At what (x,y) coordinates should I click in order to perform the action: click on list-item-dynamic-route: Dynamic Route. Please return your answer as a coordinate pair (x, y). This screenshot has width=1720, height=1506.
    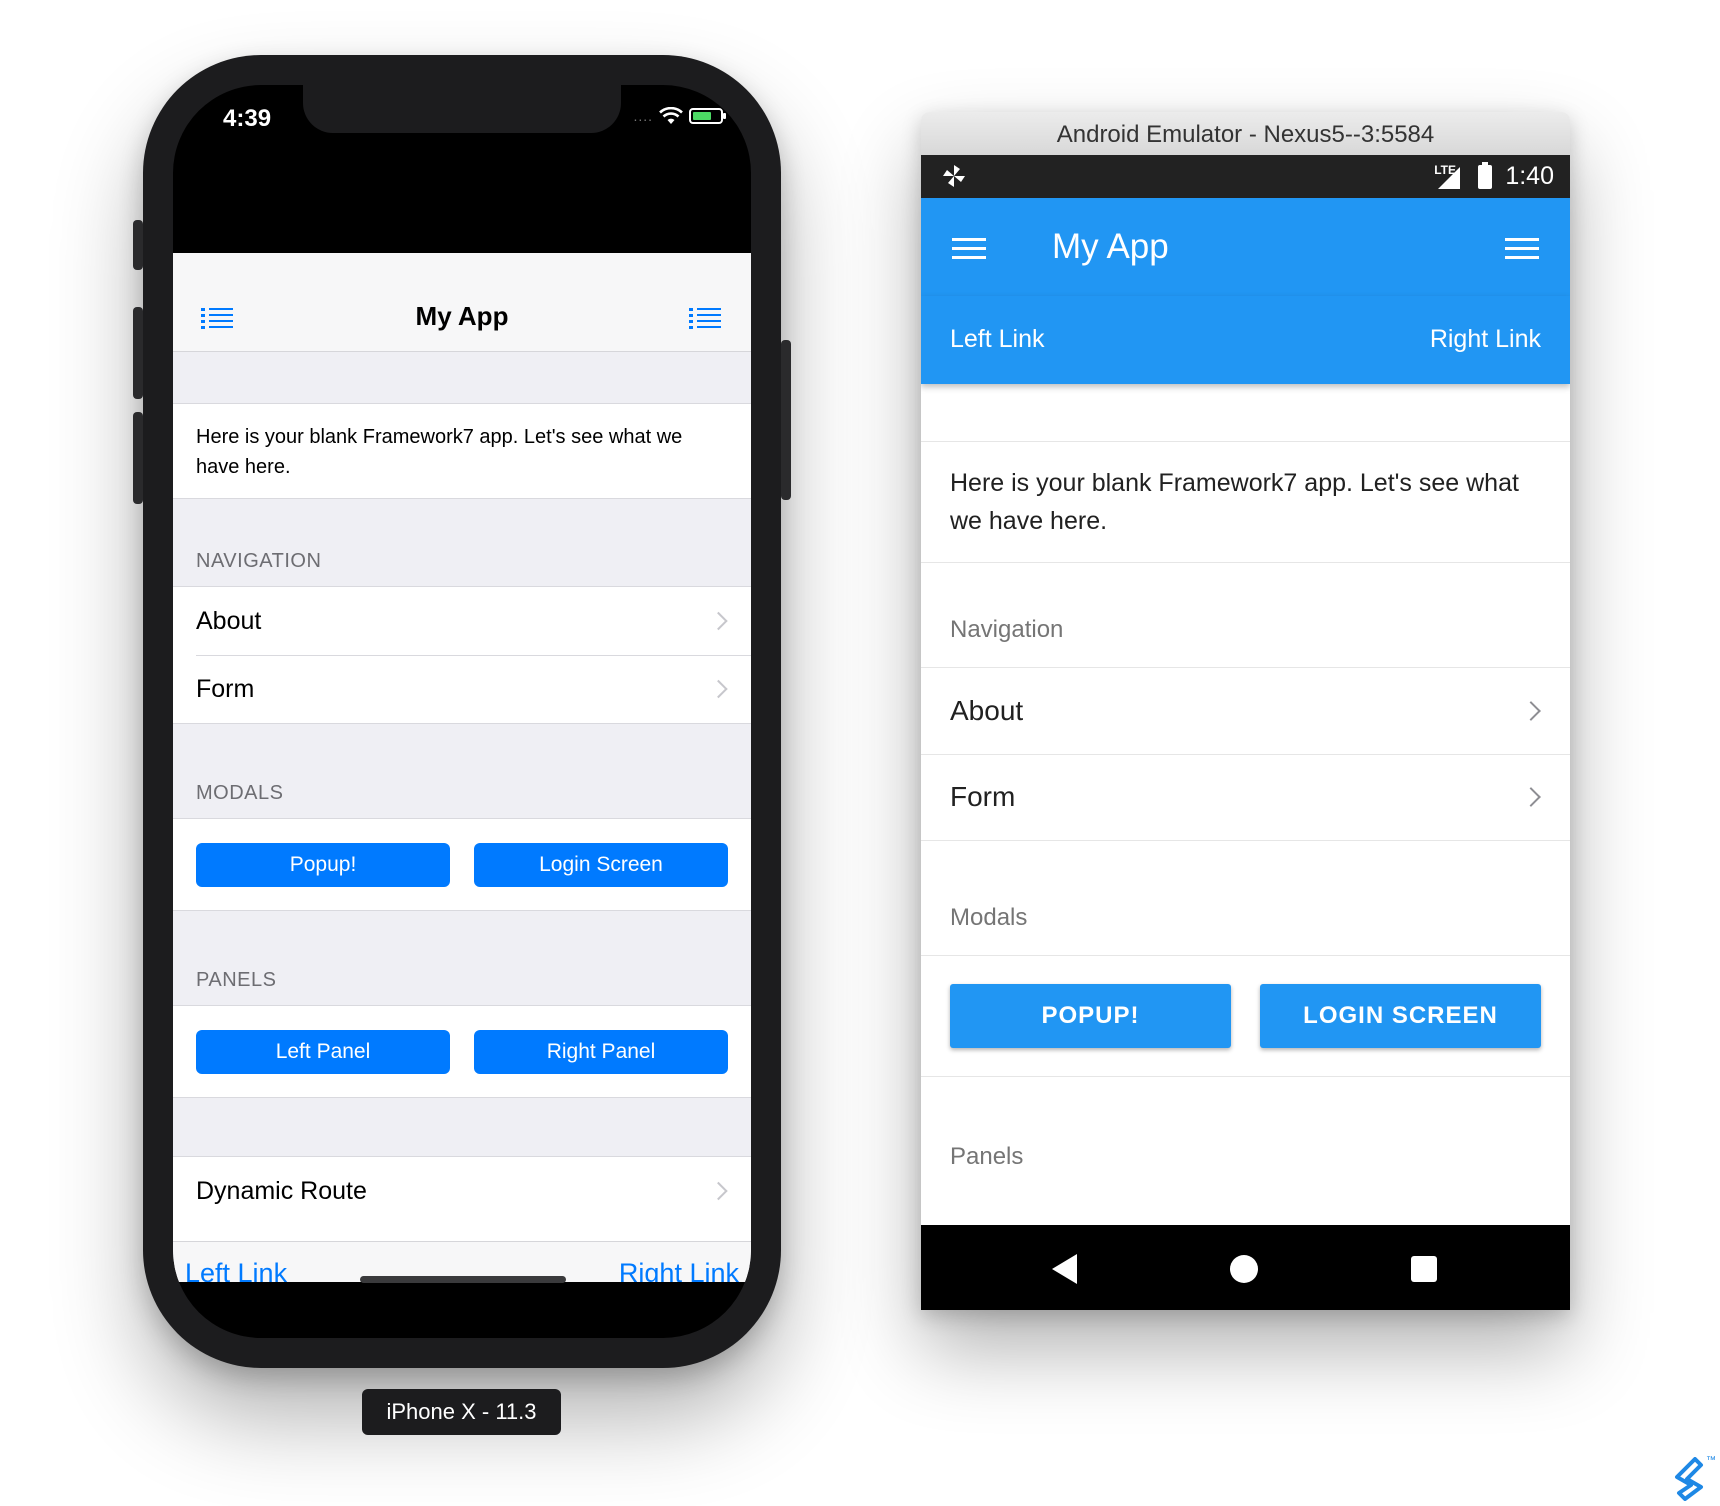
    Looking at the image, I should click on (462, 1191).